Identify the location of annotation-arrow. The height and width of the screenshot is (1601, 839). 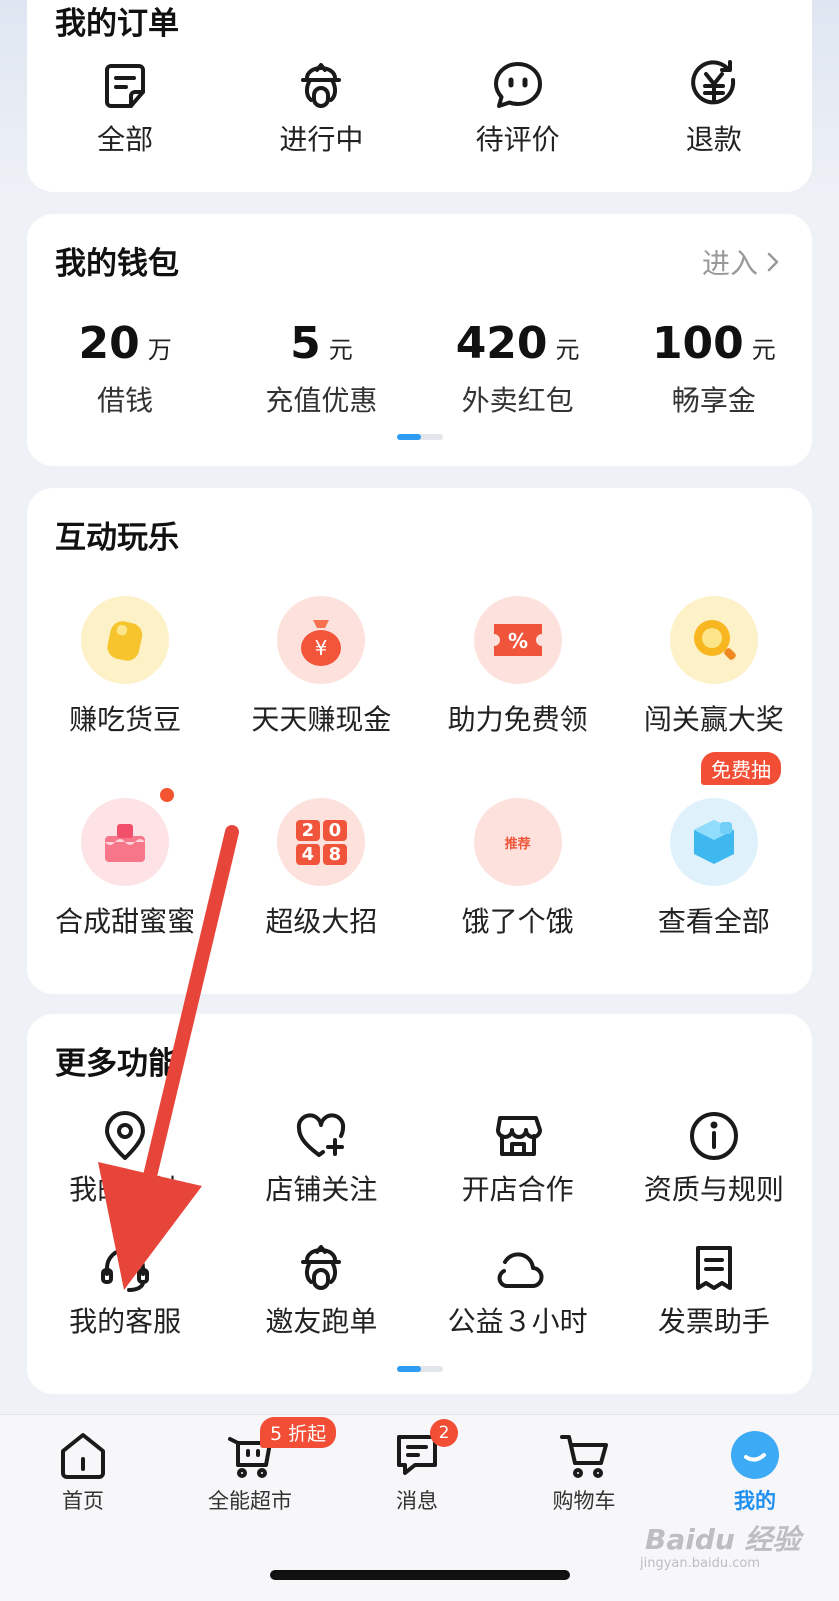
(168, 1057).